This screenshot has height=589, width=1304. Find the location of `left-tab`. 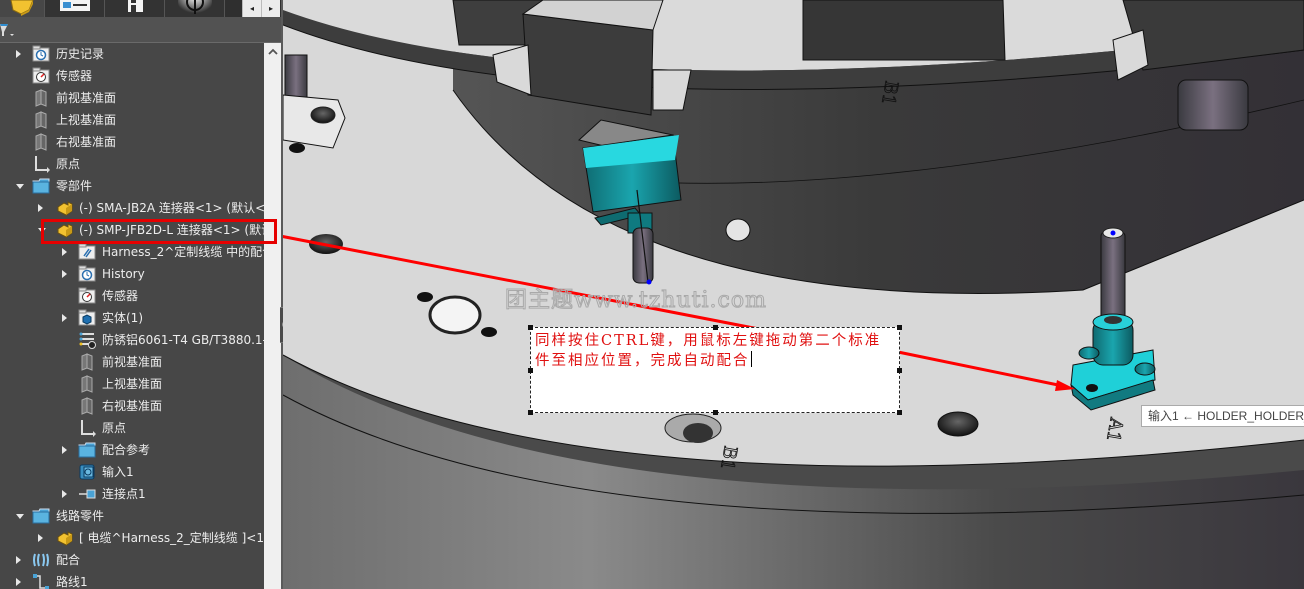

left-tab is located at coordinates (314, 121).